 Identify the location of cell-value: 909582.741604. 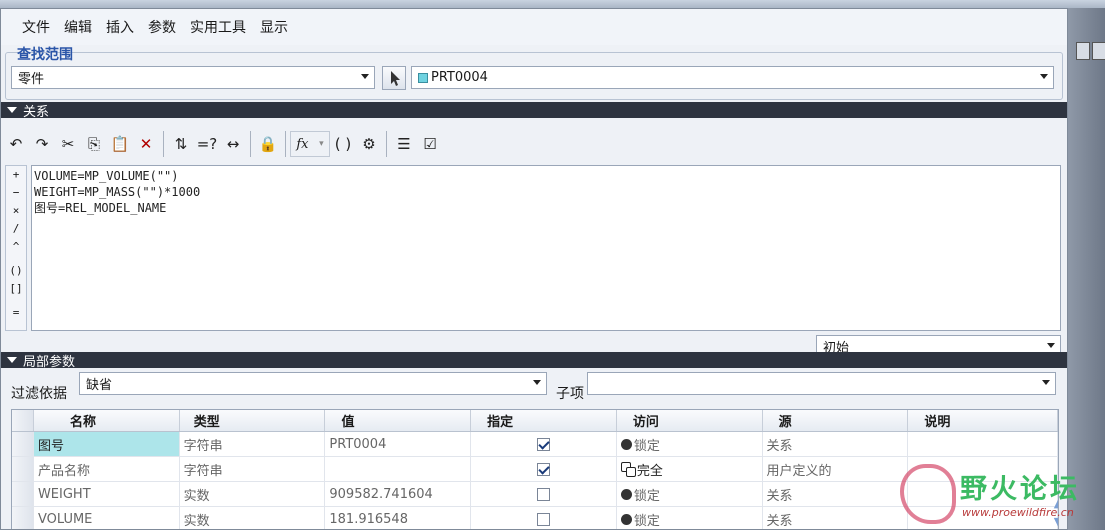
(398, 494).